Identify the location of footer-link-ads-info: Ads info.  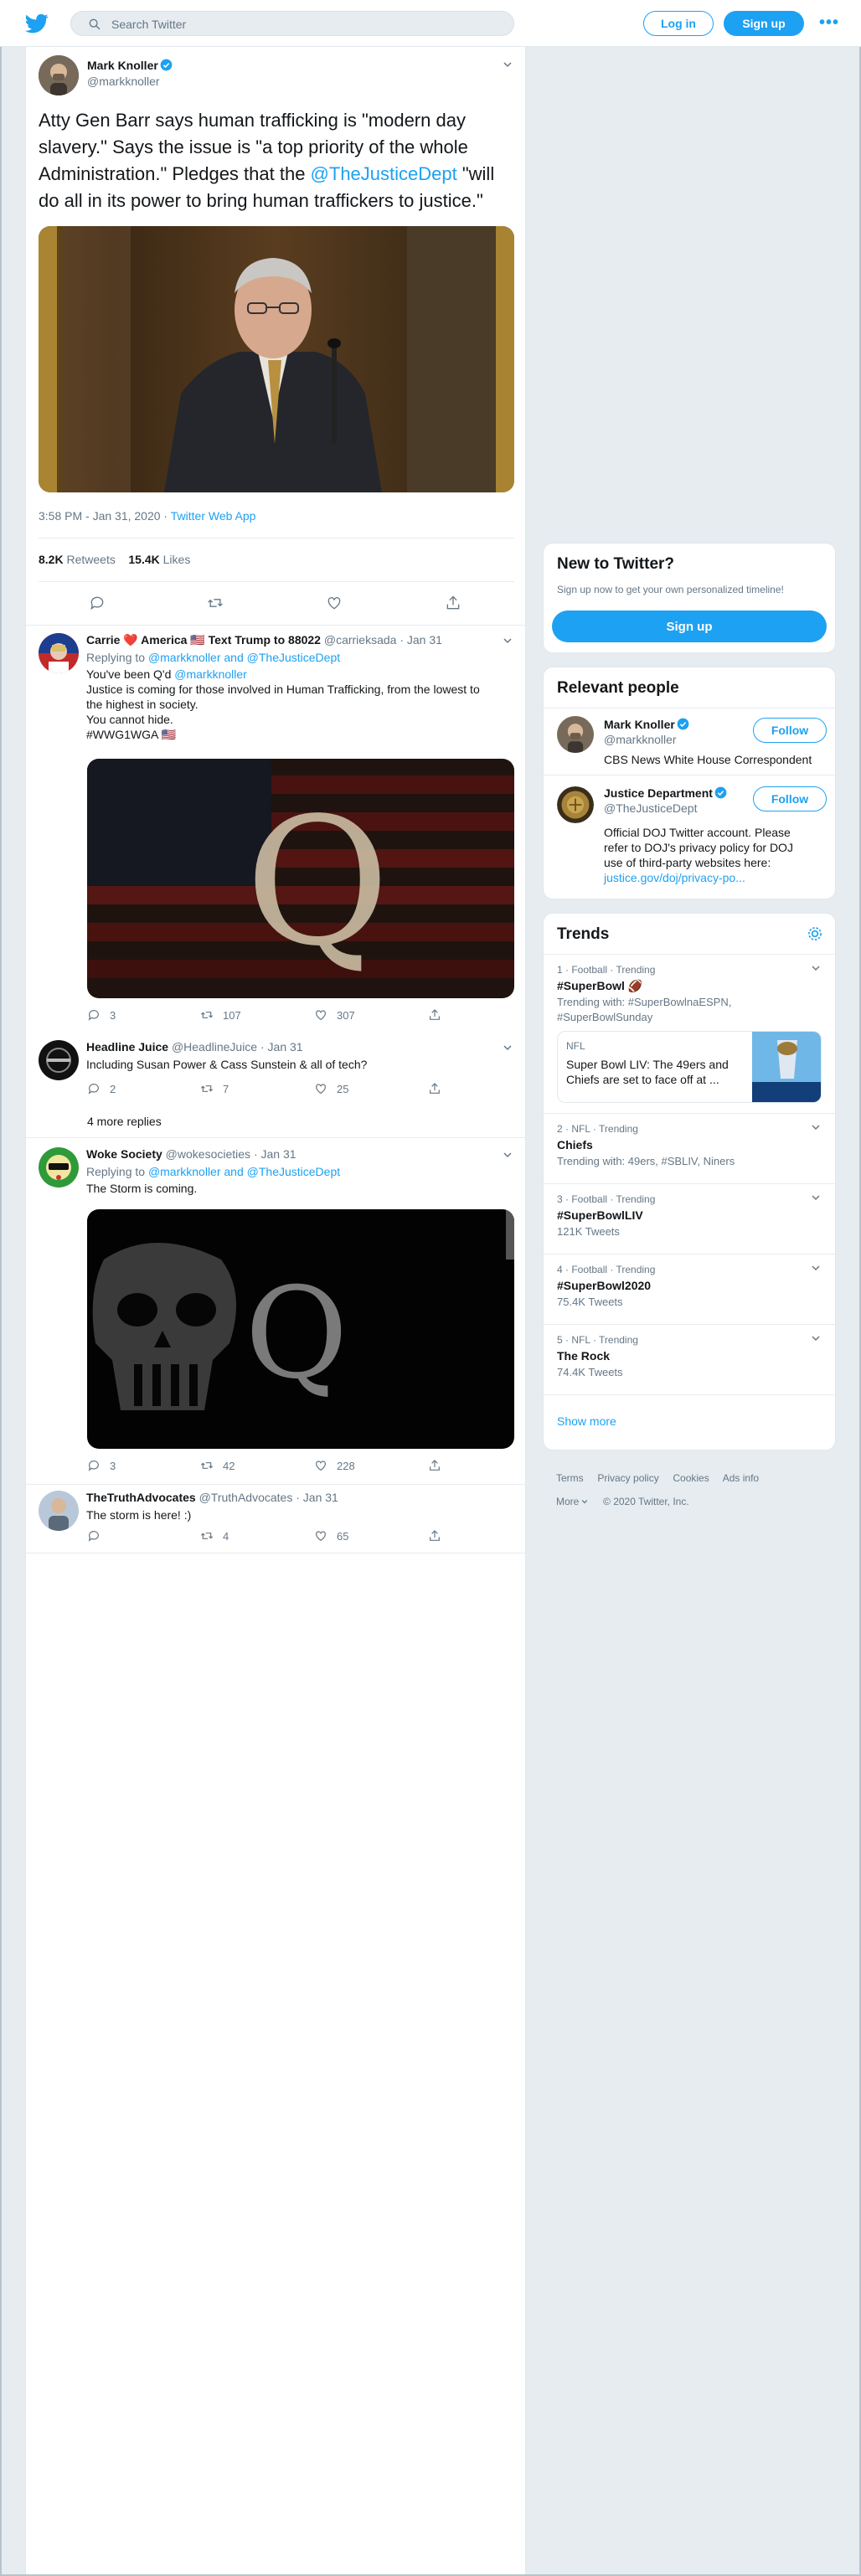
(741, 1478).